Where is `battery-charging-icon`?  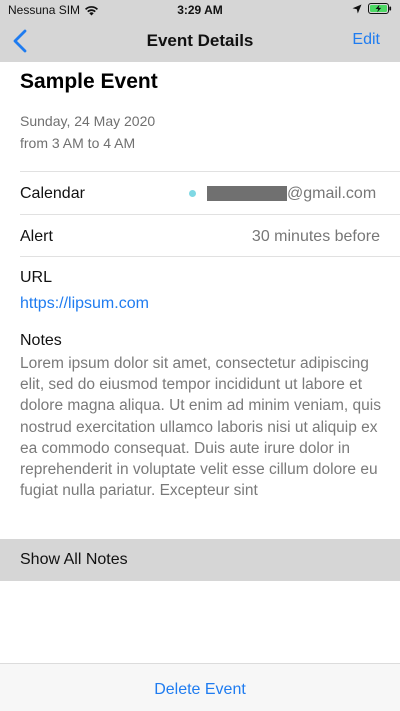 battery-charging-icon is located at coordinates (380, 8).